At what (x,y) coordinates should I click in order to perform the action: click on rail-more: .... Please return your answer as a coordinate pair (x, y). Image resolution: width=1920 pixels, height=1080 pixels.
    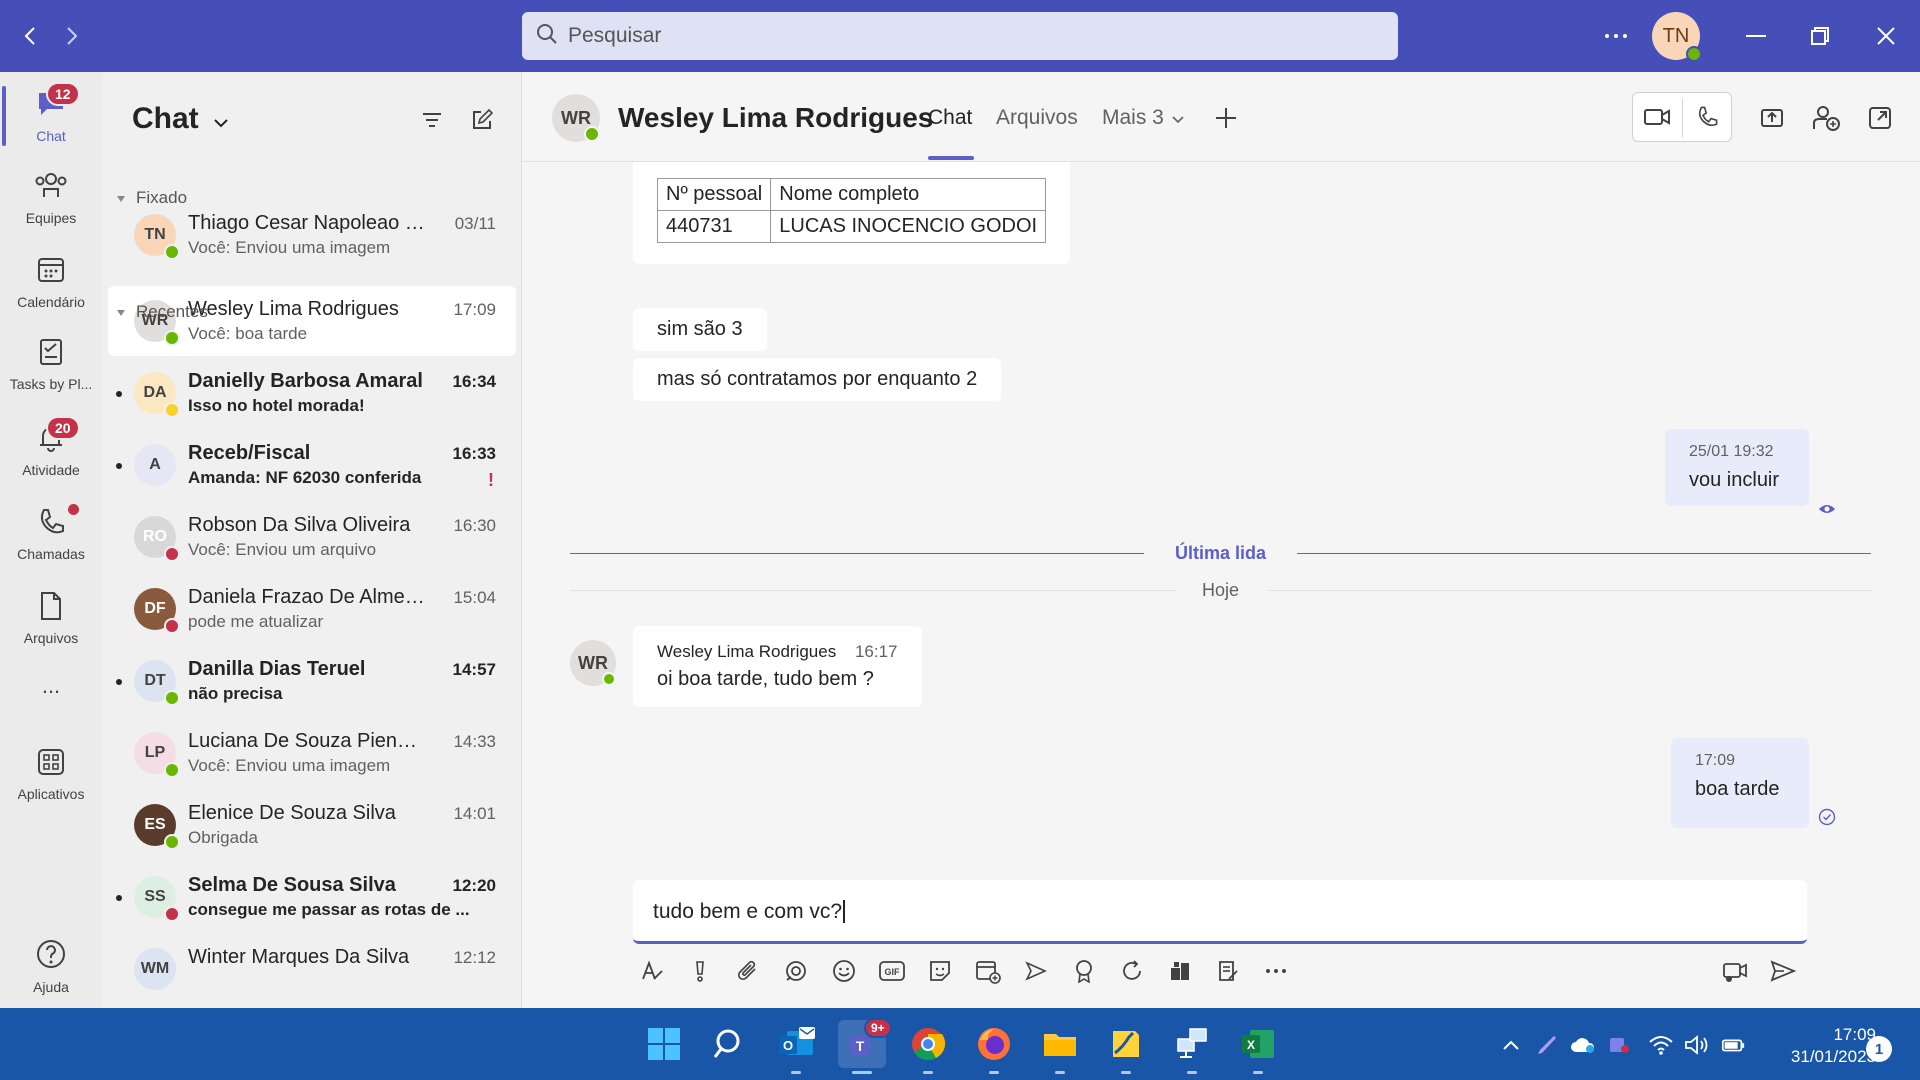
    Looking at the image, I should click on (51, 684).